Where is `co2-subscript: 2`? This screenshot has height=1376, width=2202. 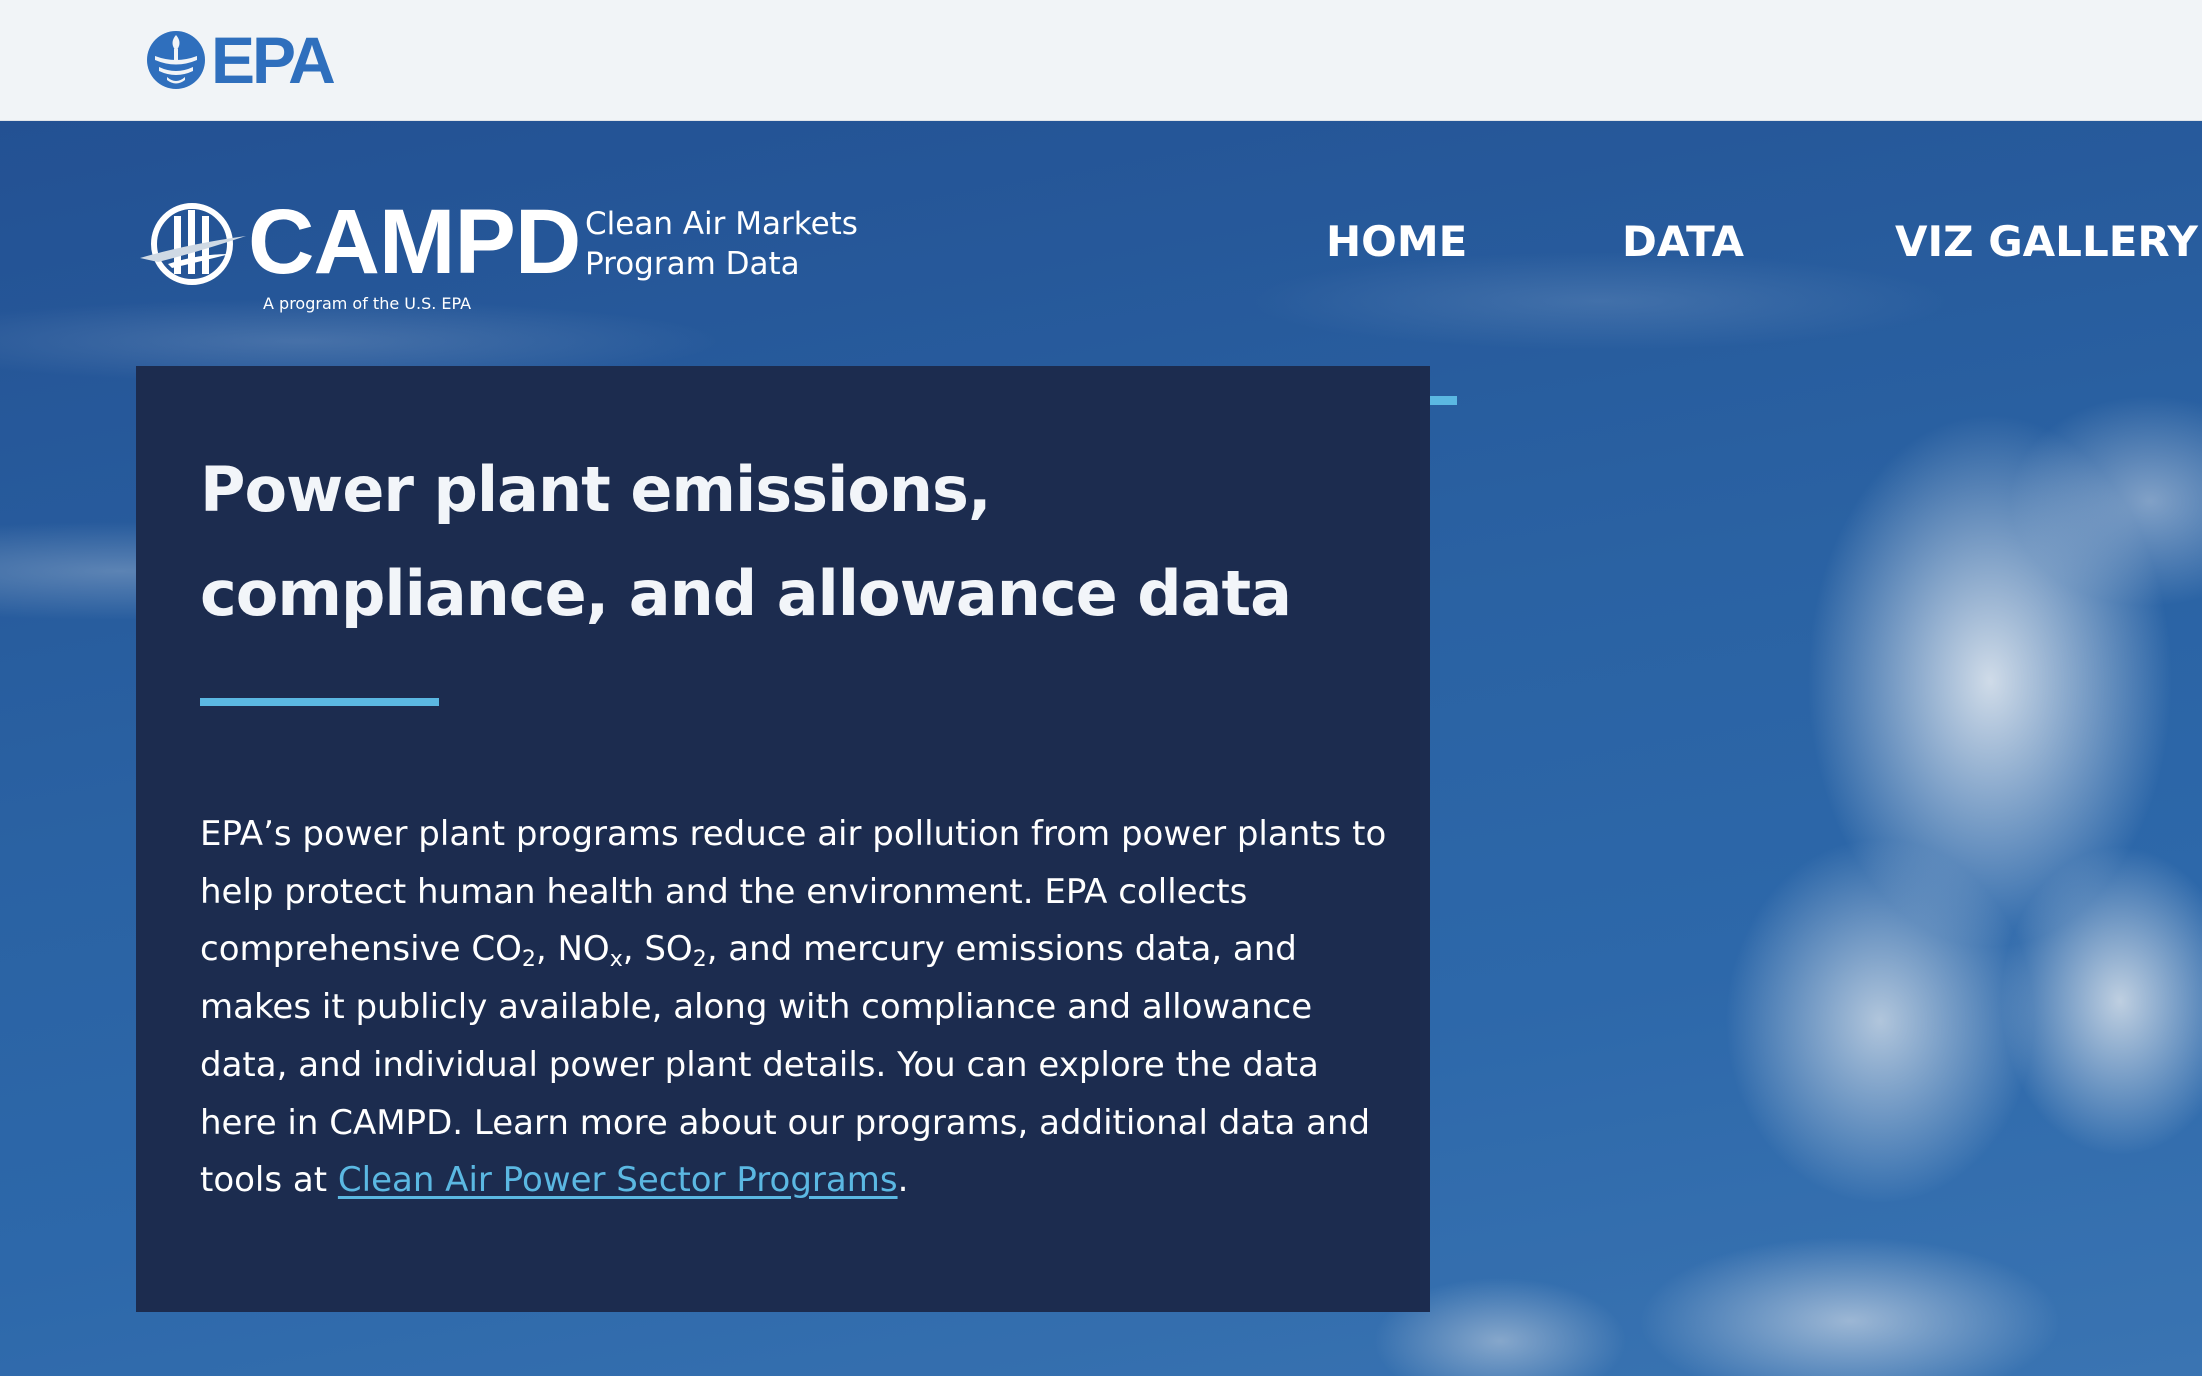 co2-subscript: 2 is located at coordinates (528, 960).